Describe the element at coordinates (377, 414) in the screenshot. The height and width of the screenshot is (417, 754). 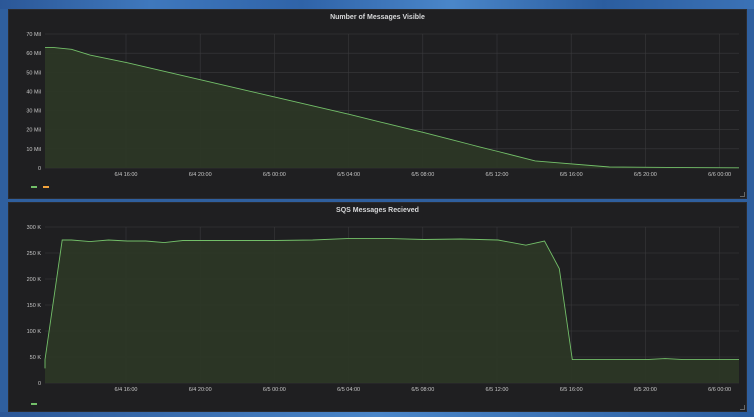
I see `dashboard-bottom-strip` at that location.